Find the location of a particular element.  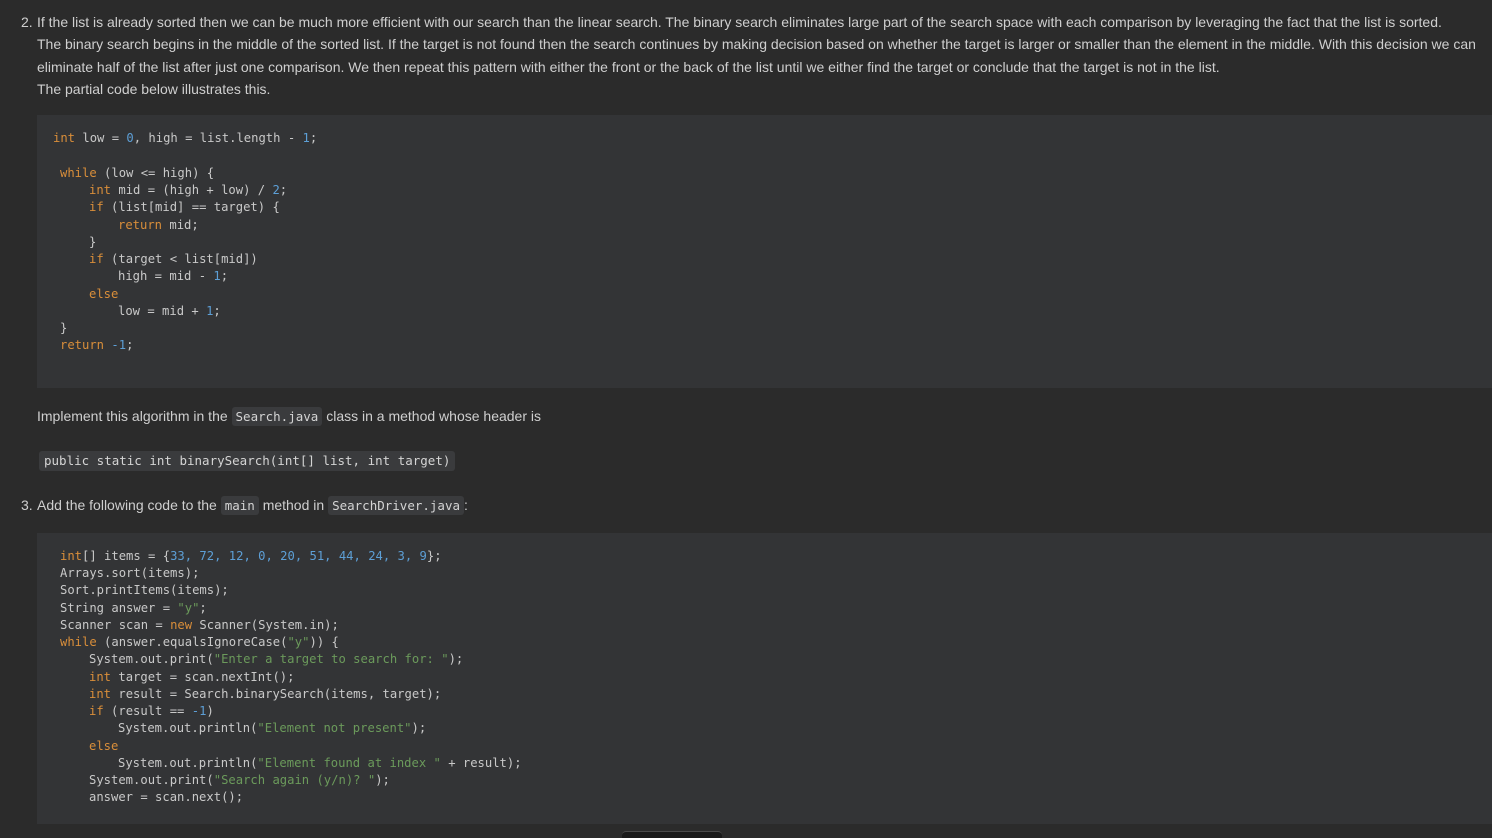

code-line: low = mid + 1; is located at coordinates (169, 311).